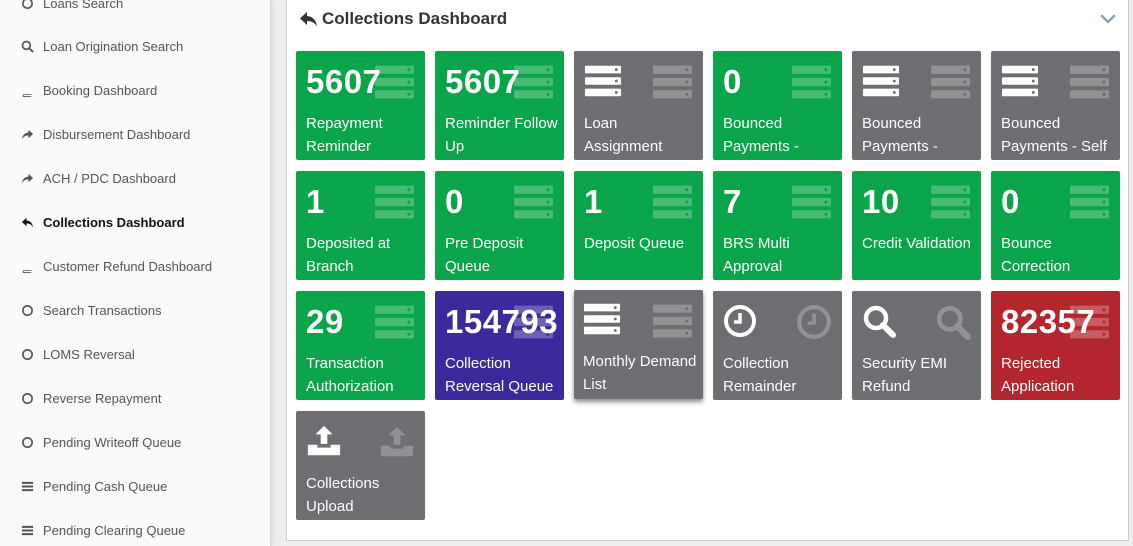 This screenshot has width=1133, height=546. Describe the element at coordinates (638, 344) in the screenshot. I see `tile-monthly-demand-list: Monthly Demand List` at that location.